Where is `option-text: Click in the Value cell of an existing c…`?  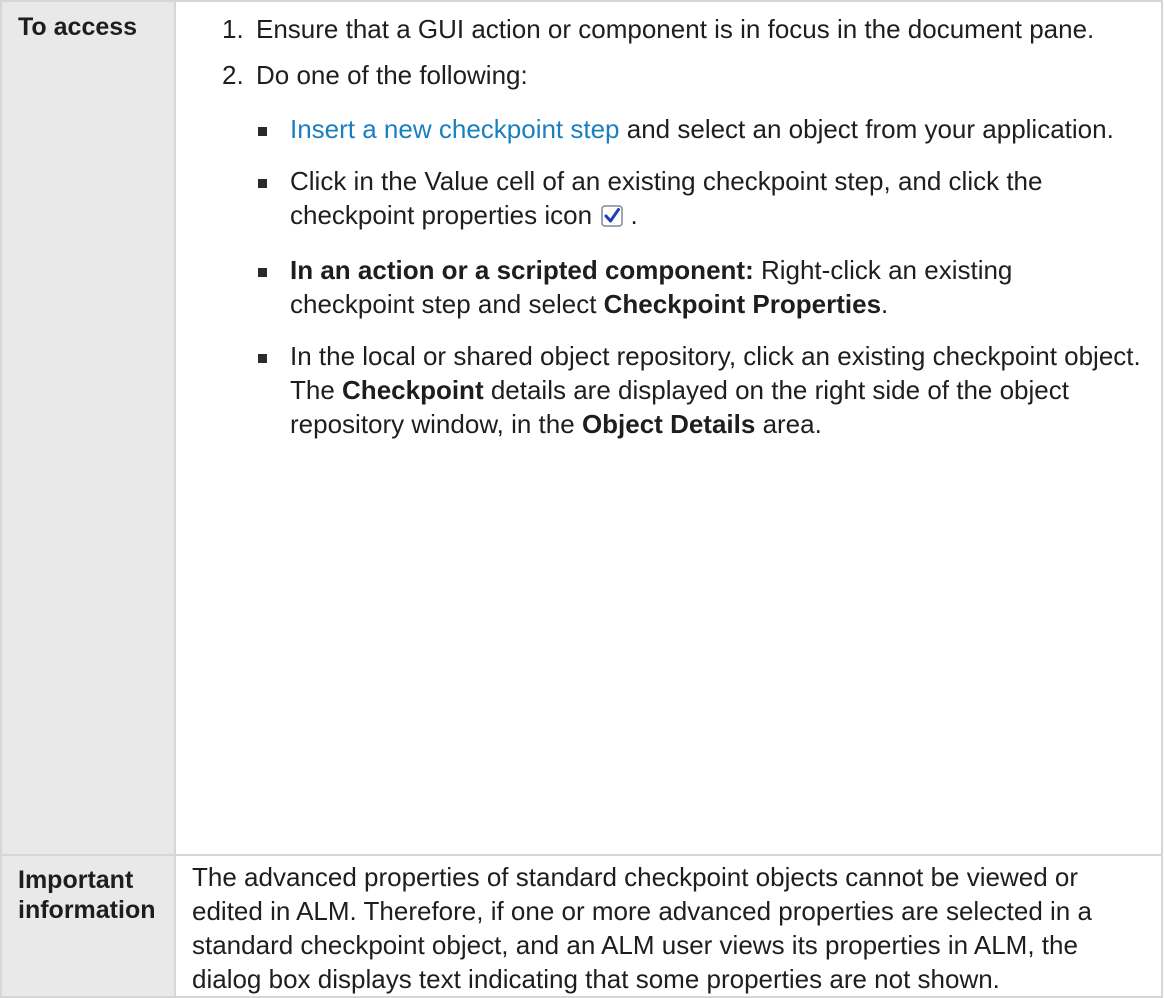
option-text: Click in the Value cell of an existing c… is located at coordinates (666, 198).